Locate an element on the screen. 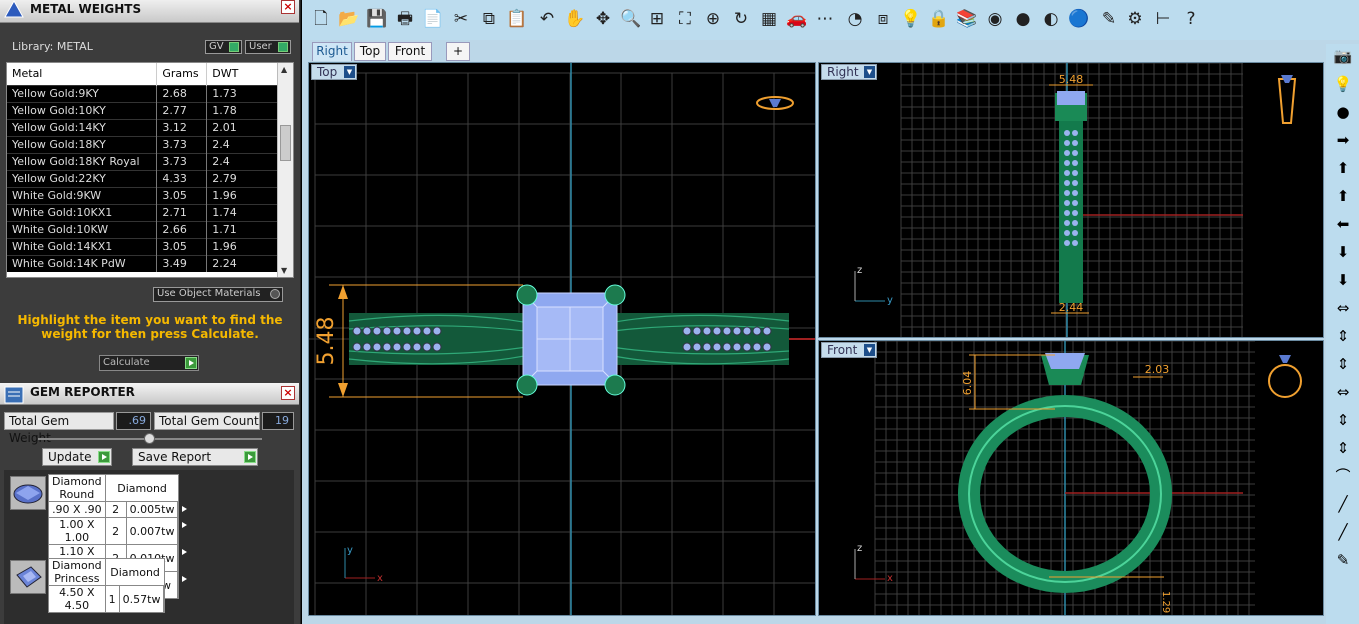 The height and width of the screenshot is (624, 1359). layers-icon: 📚 is located at coordinates (967, 19).